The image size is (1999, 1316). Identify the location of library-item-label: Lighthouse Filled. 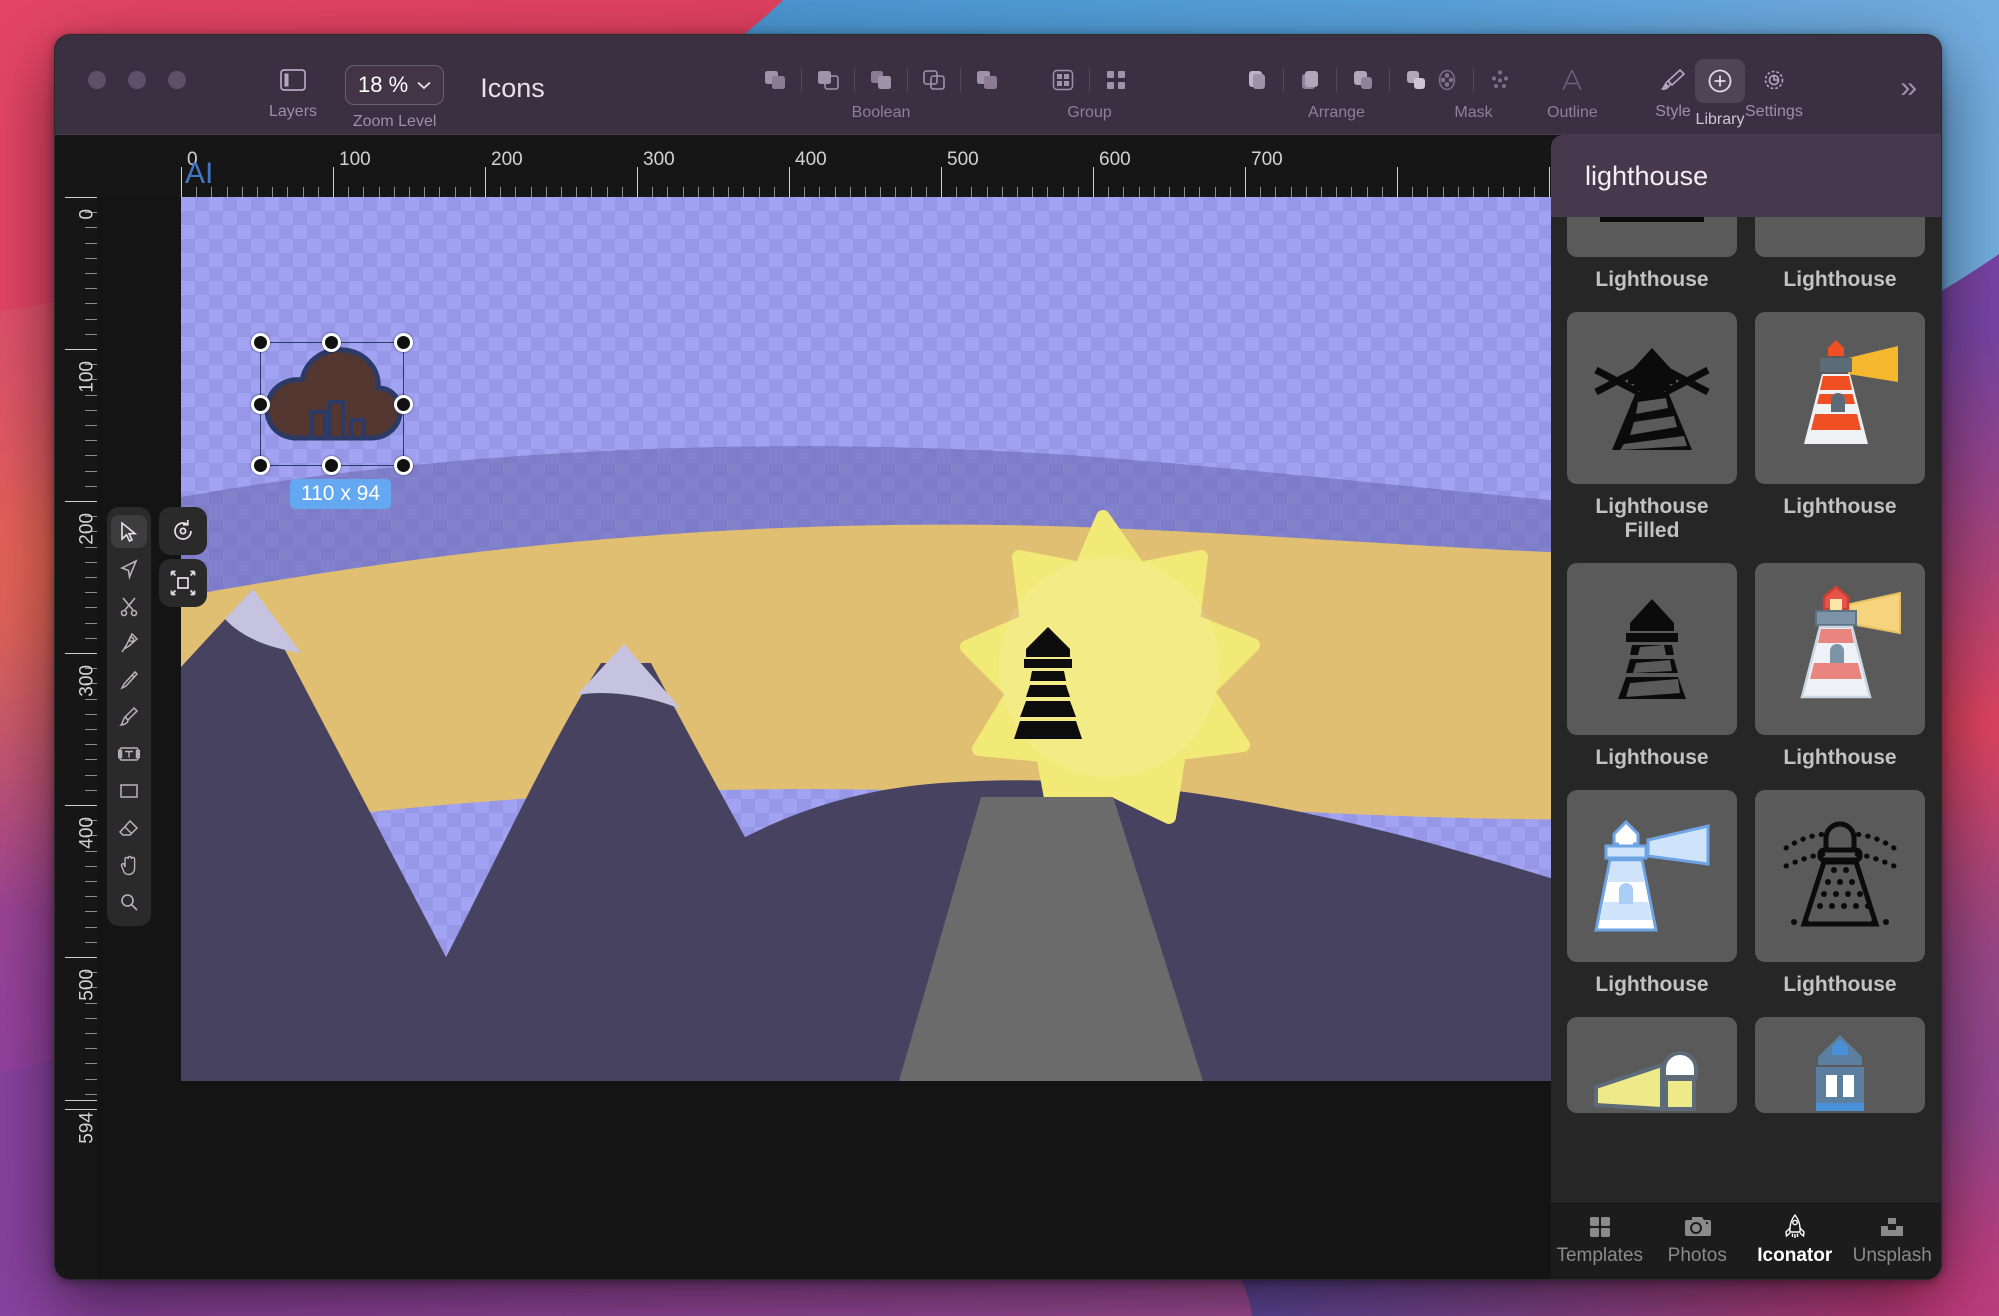
(1652, 518).